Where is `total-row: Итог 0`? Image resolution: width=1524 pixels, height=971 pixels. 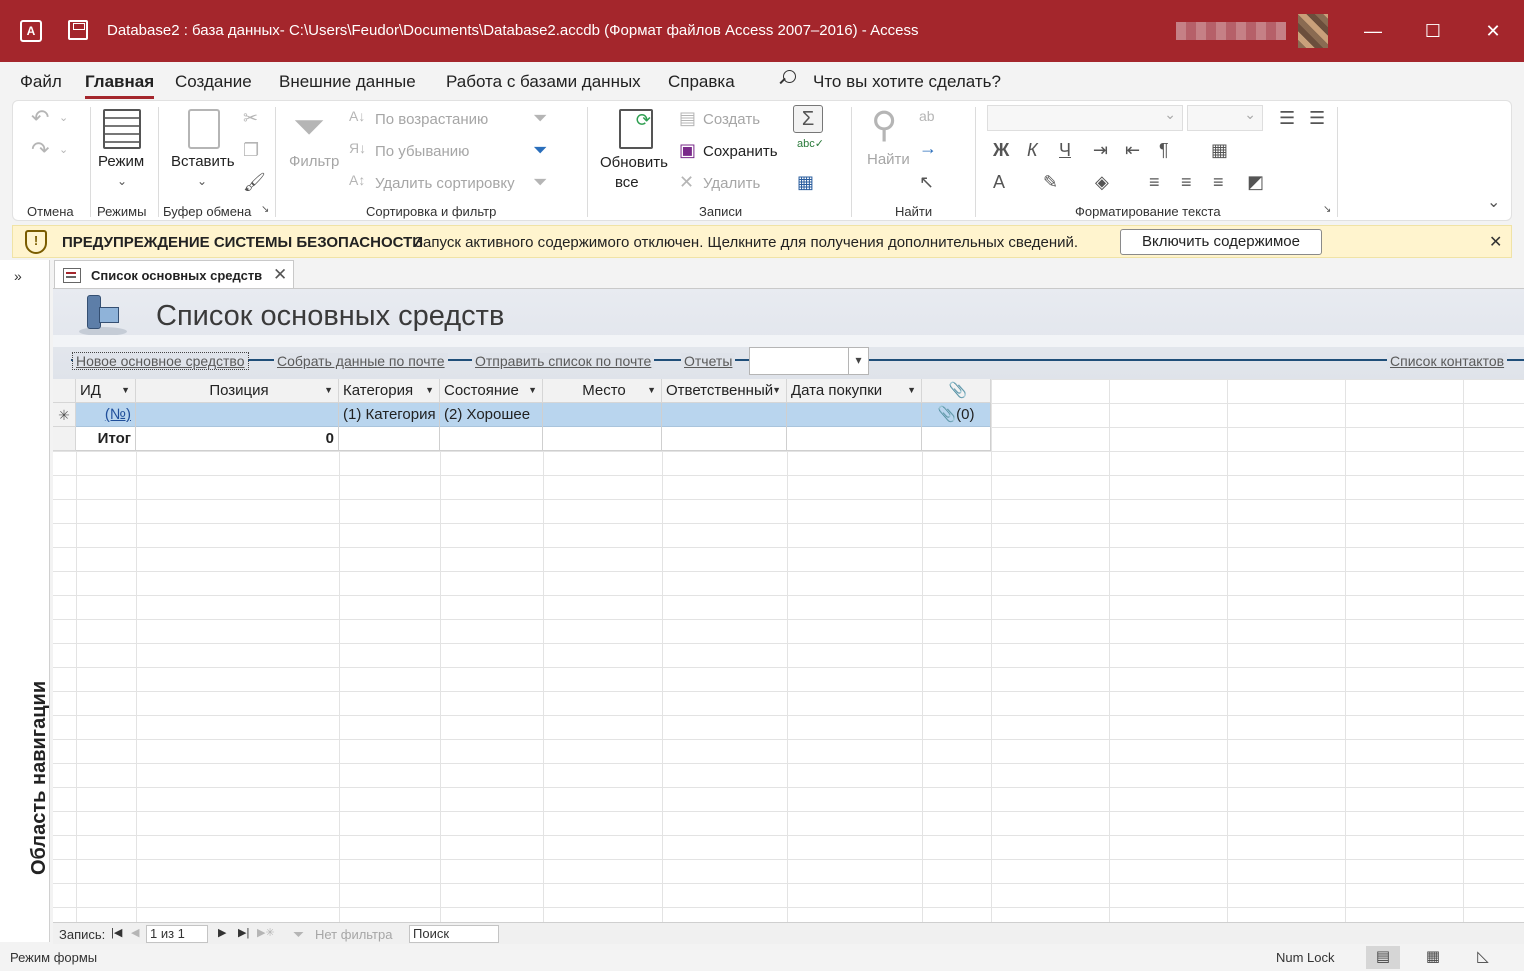
total-row: Итог 0 is located at coordinates (533, 439).